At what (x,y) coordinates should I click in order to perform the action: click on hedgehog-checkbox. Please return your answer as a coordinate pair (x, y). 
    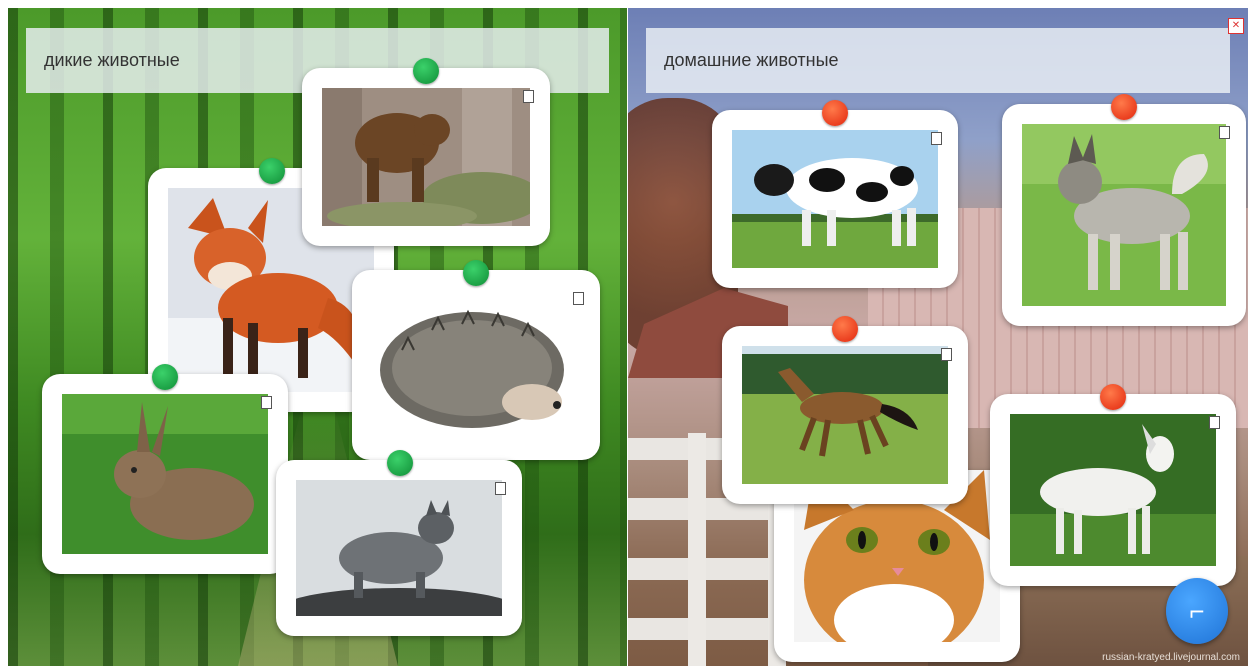
    Looking at the image, I should click on (578, 298).